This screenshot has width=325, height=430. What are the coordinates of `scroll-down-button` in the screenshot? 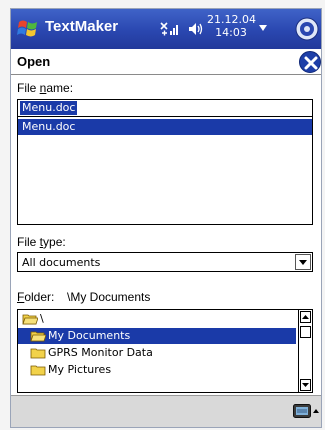 It's located at (305, 385).